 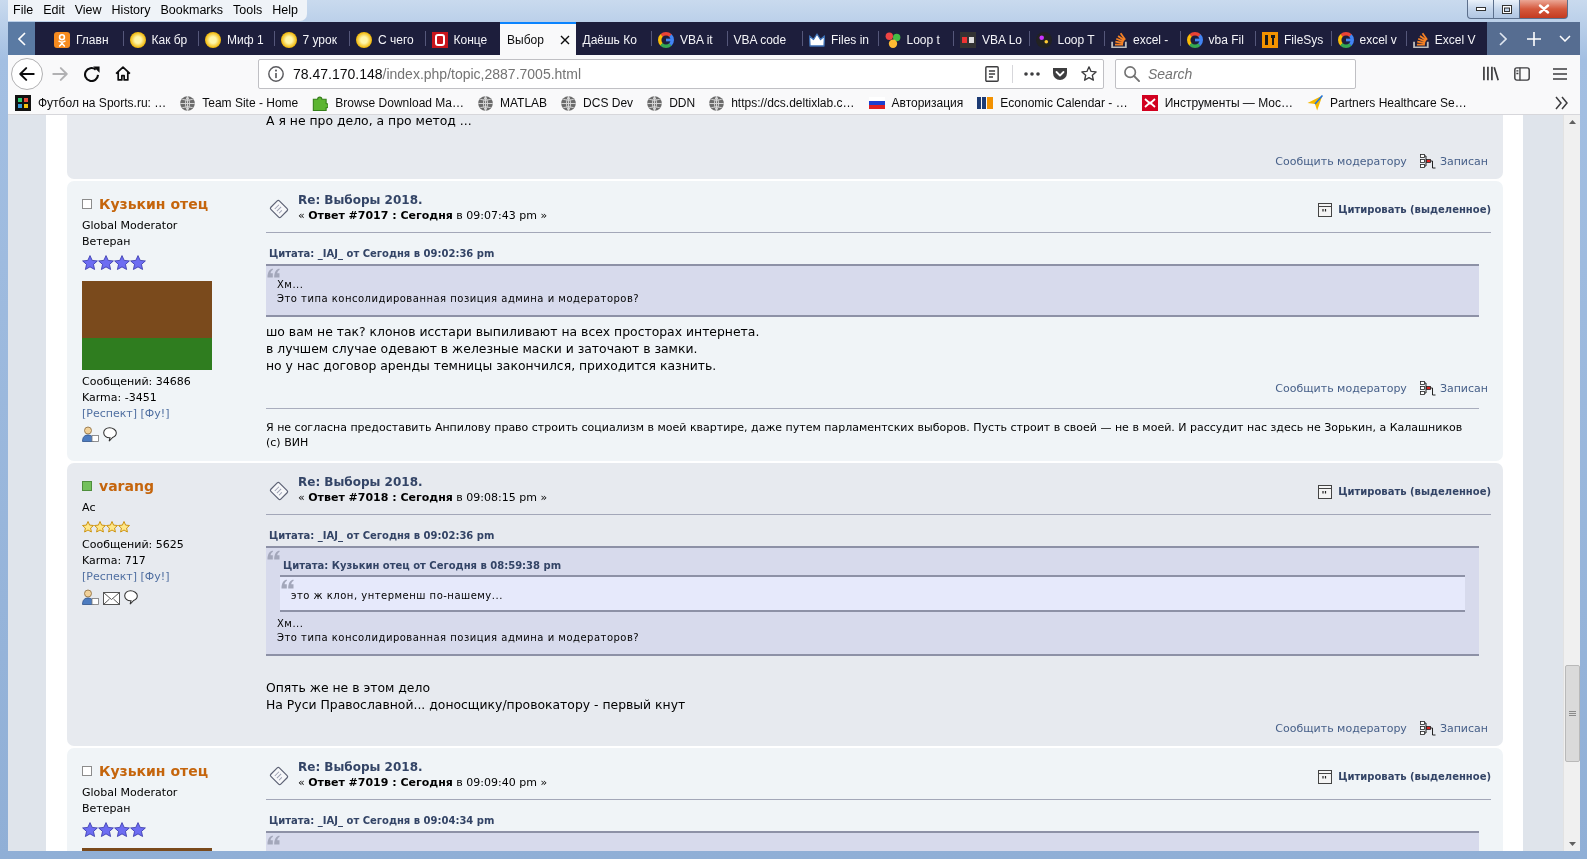 I want to click on reader-icon, so click(x=992, y=73).